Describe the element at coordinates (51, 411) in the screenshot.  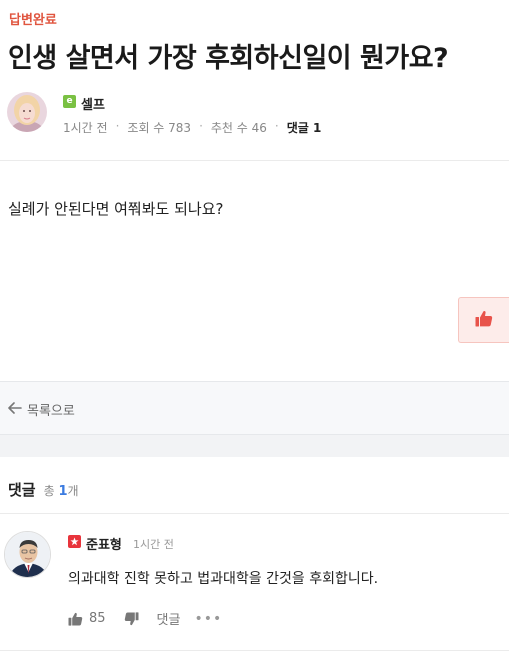
I see `back-label: 목록으로` at that location.